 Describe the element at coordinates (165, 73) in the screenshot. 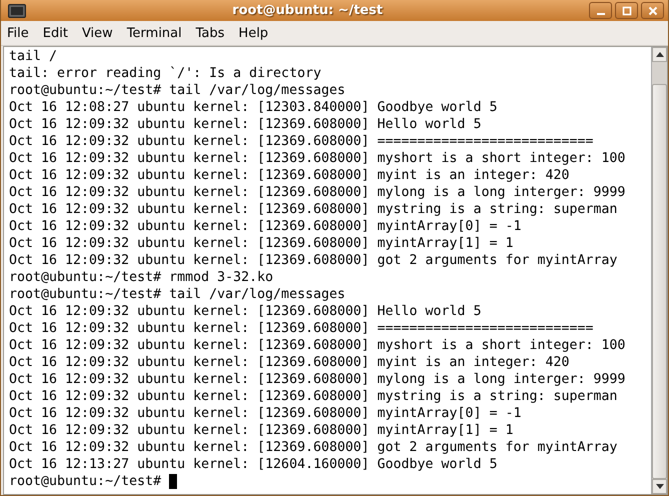

I see `terminal-line: tail: error reading `/': Is a directory` at that location.